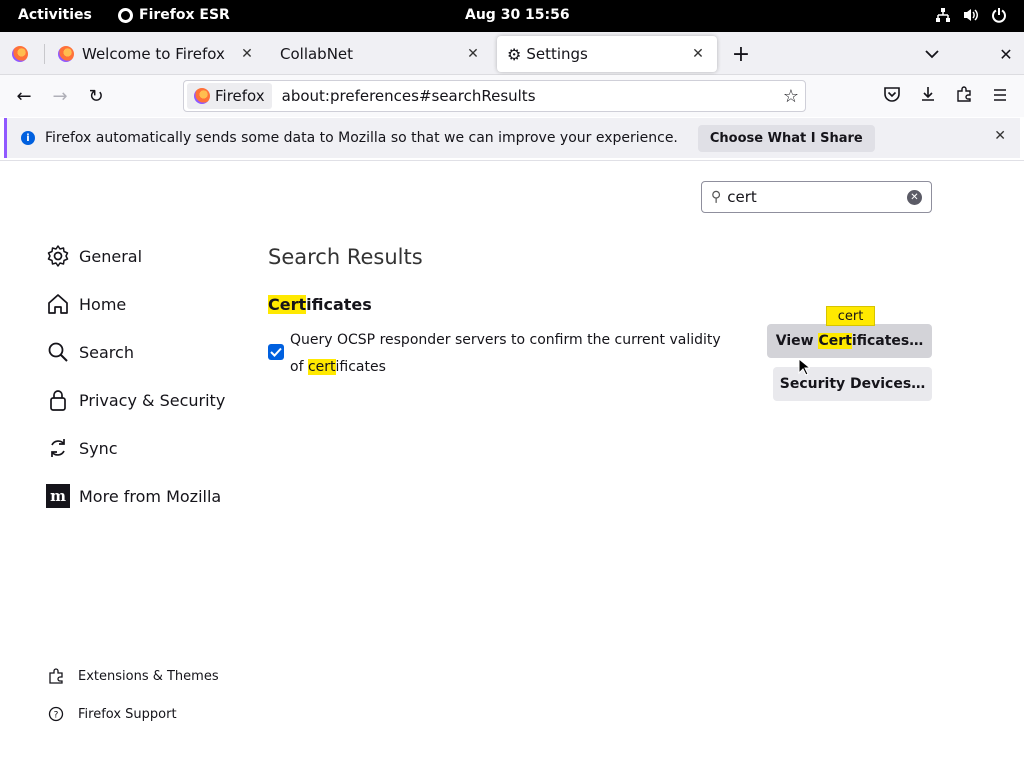 This screenshot has height=768, width=1024. Describe the element at coordinates (98, 448) in the screenshot. I see `sidebar-item-label: Sync` at that location.